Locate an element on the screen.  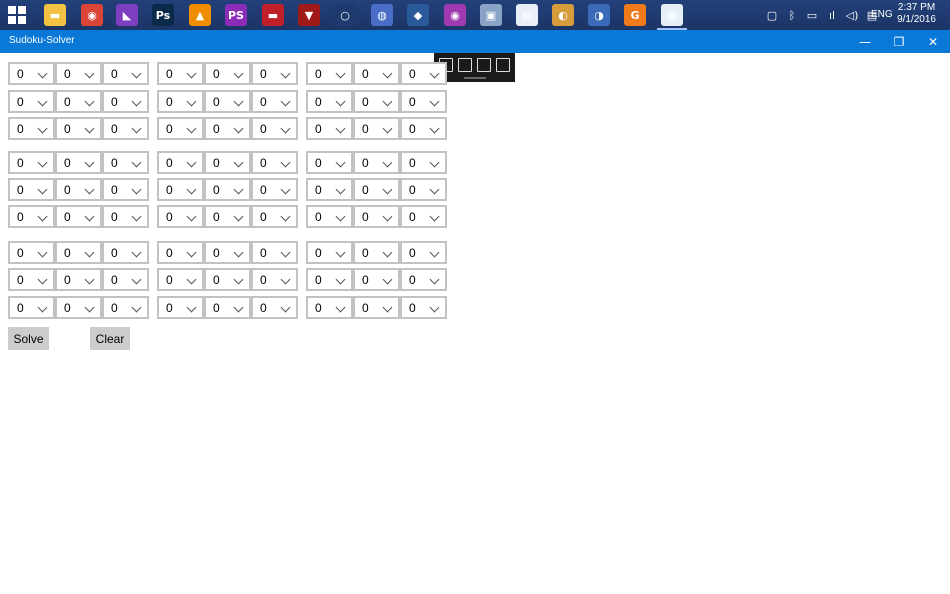
clock: 2:37 PM 9/1/2016 is located at coordinates (916, 14).